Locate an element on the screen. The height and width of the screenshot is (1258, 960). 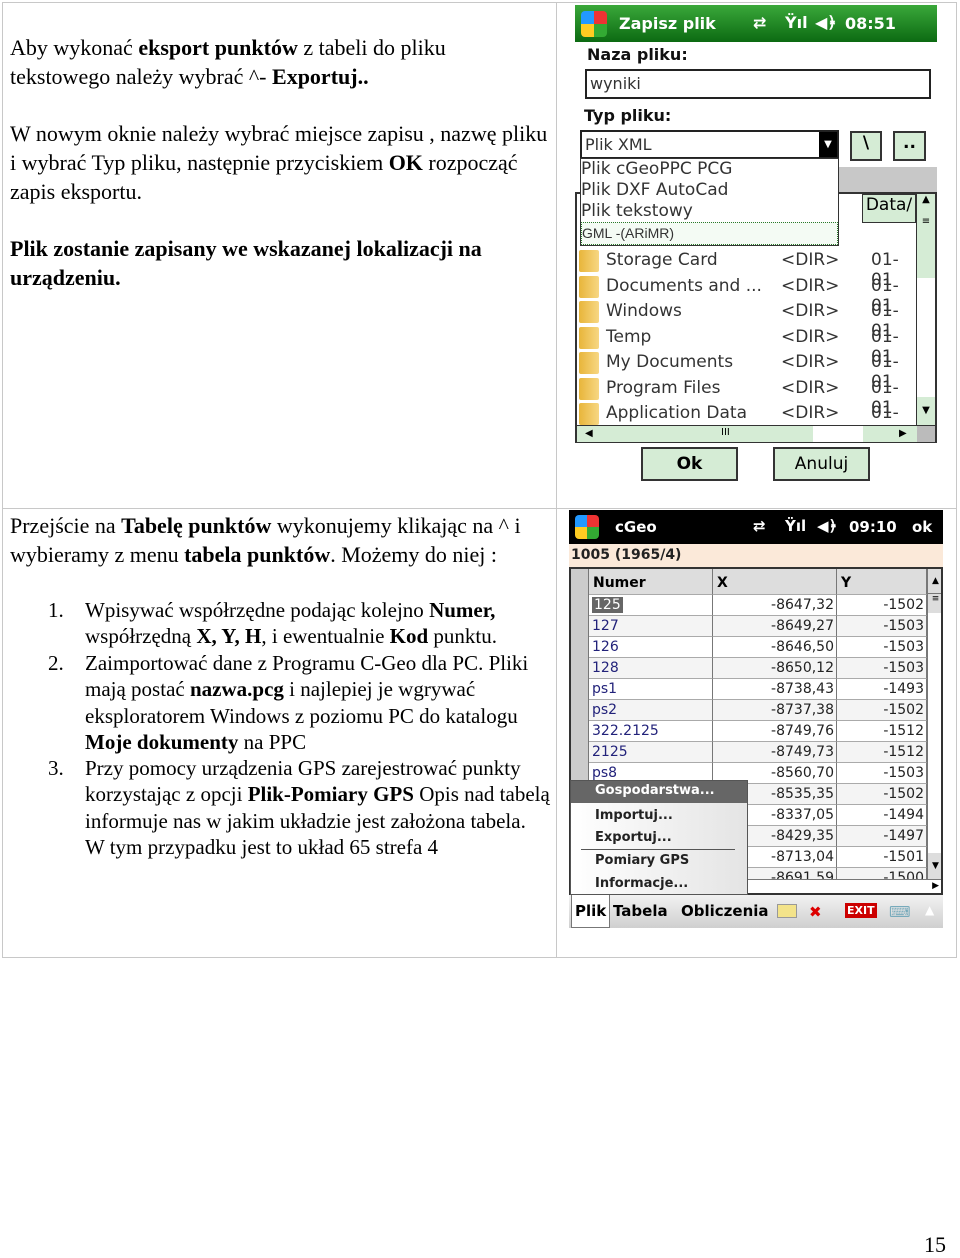
scroll-thumb: ≡ is located at coordinates (934, 603).